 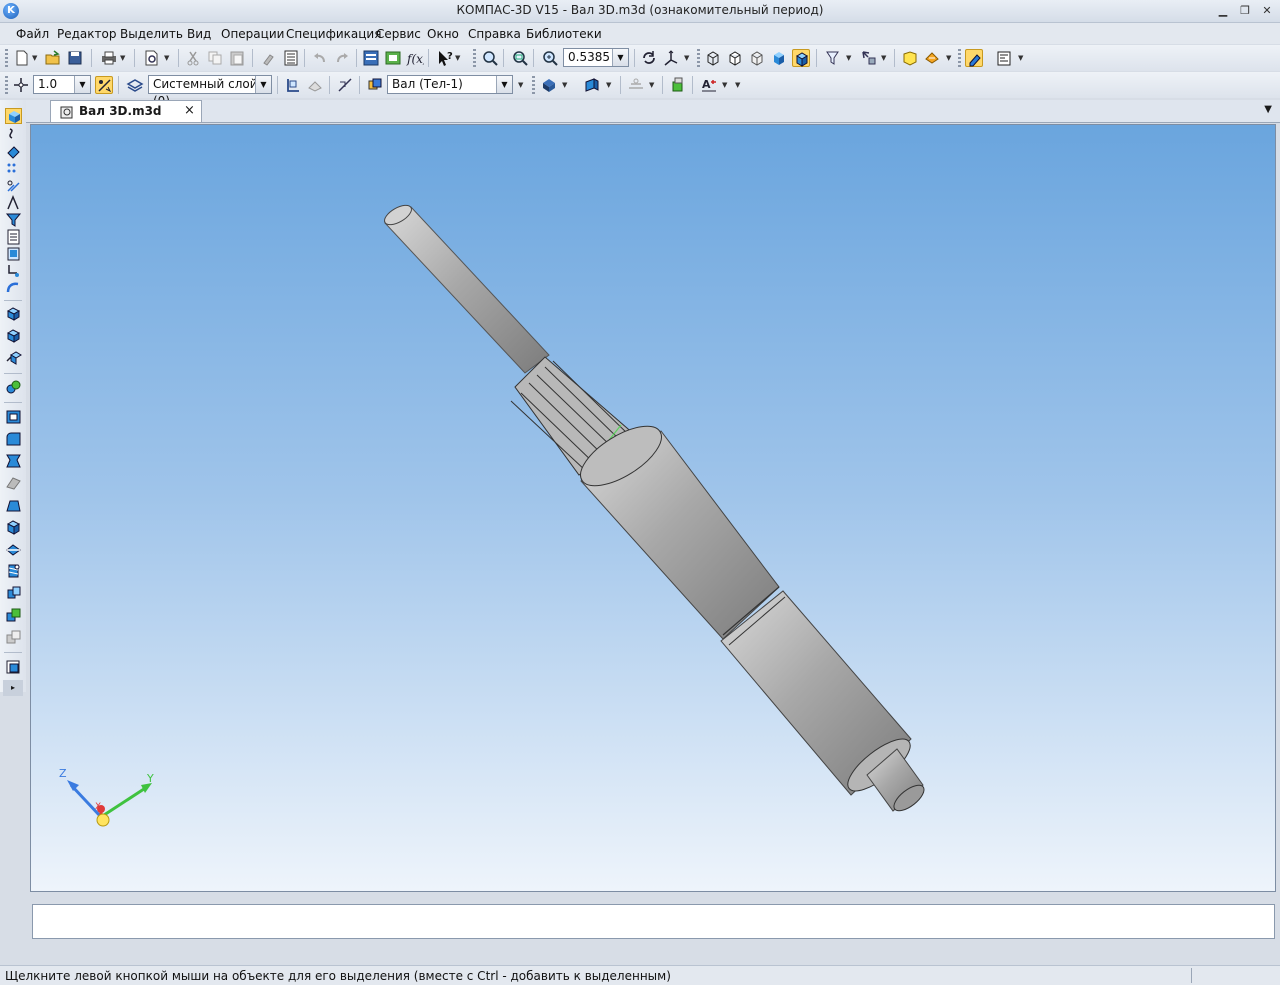 I want to click on hidden-lines-view-icon, so click(x=735, y=58).